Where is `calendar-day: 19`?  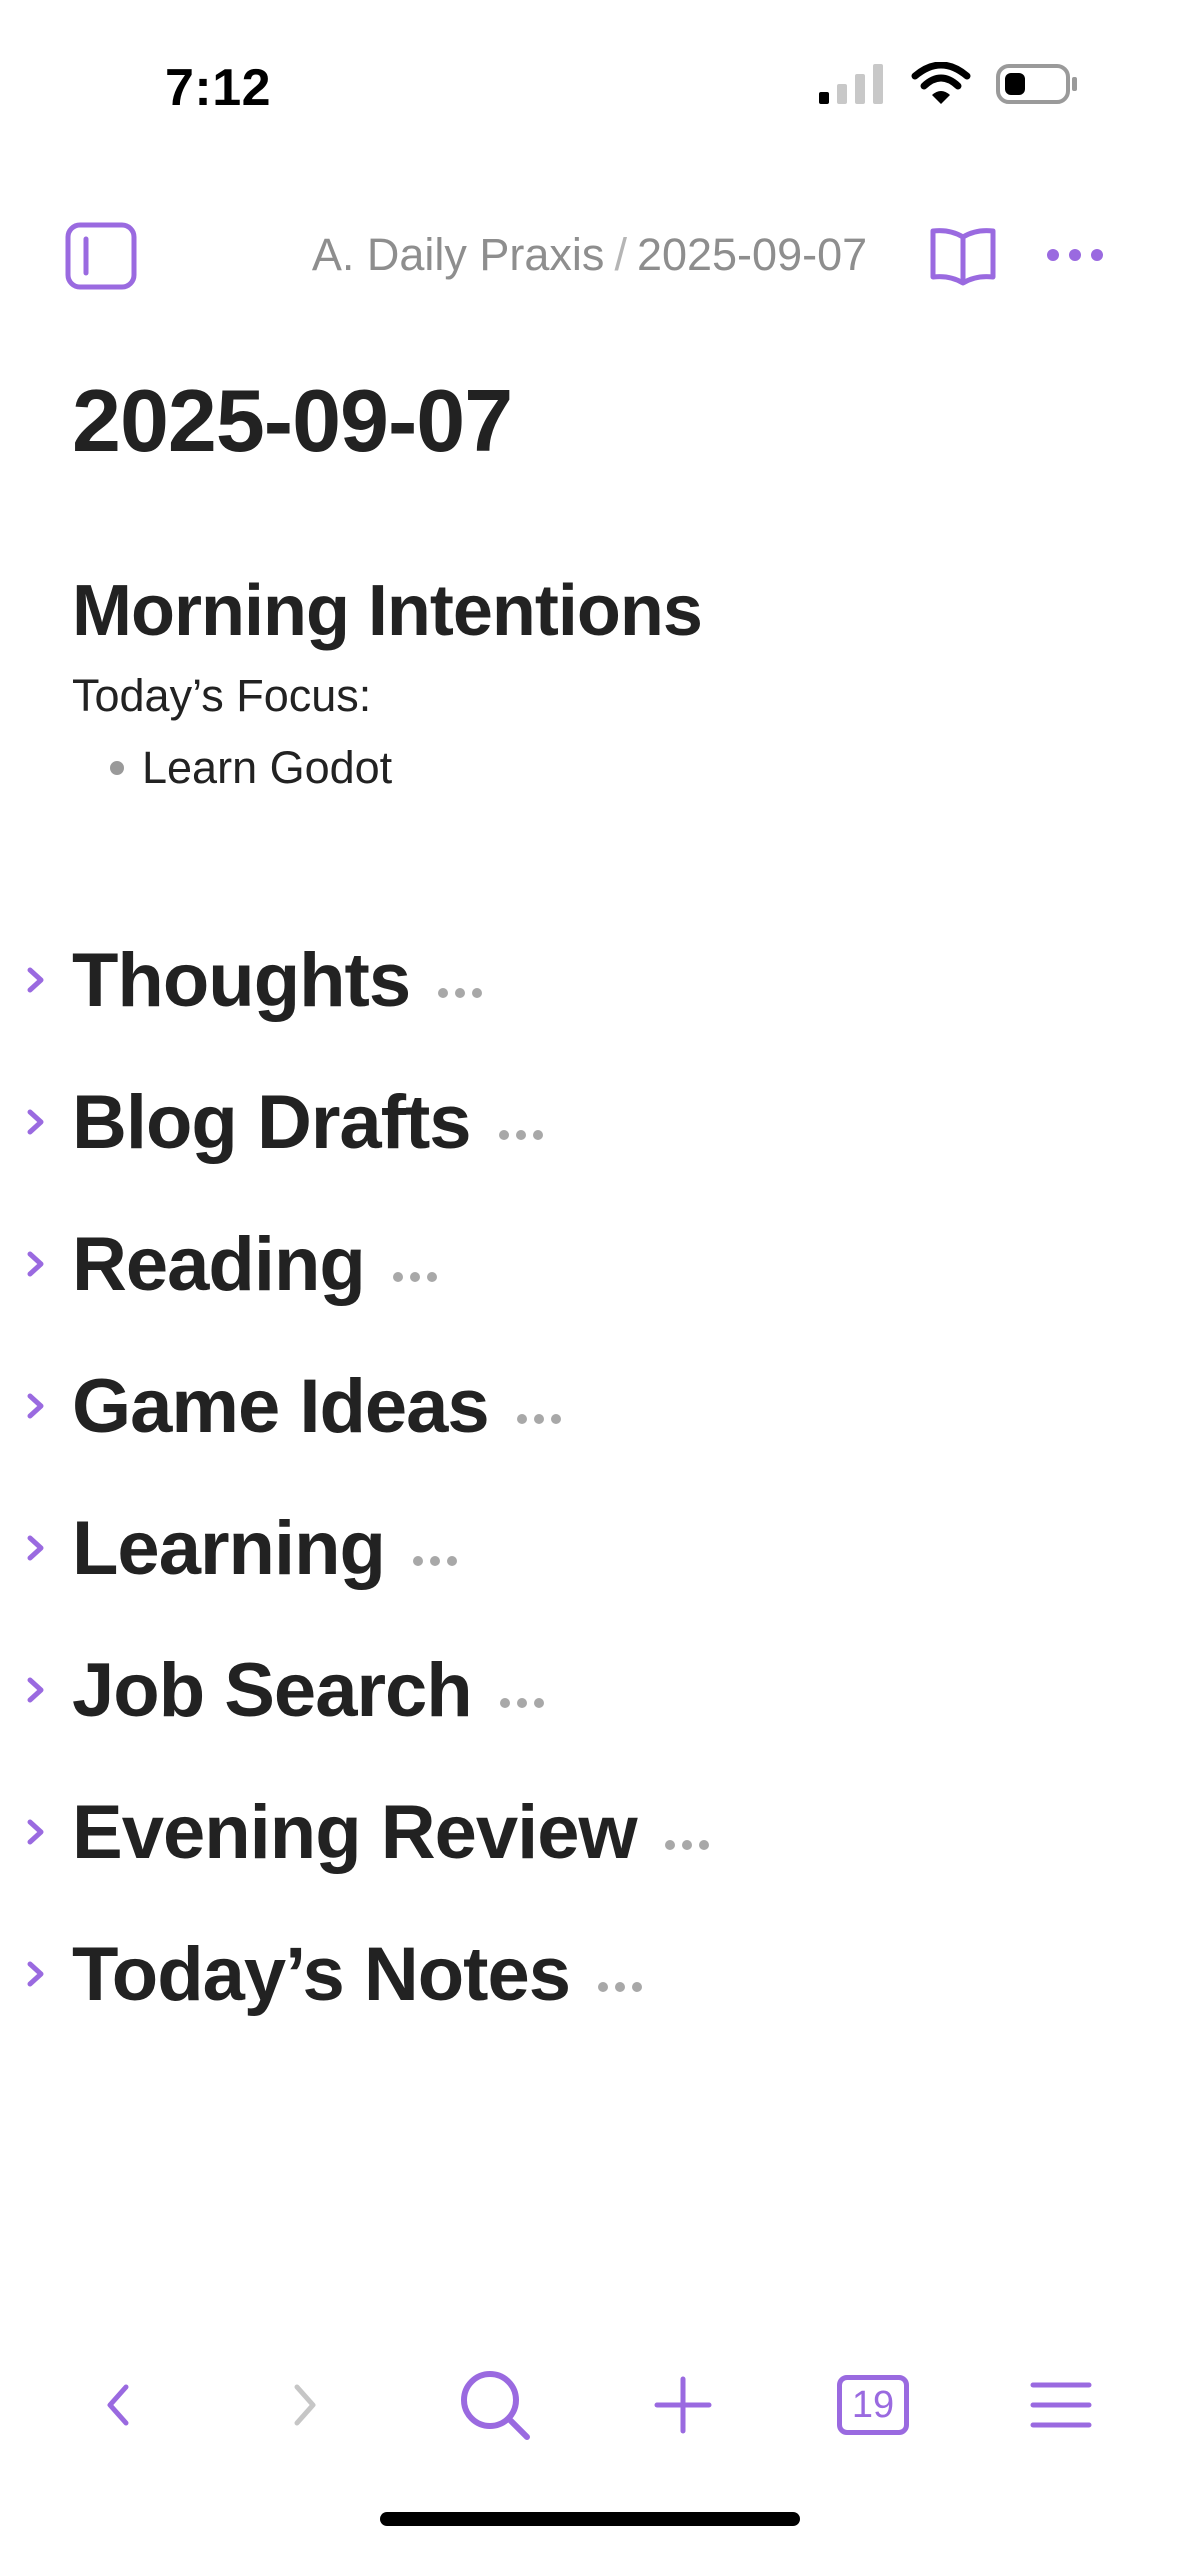 calendar-day: 19 is located at coordinates (873, 2404).